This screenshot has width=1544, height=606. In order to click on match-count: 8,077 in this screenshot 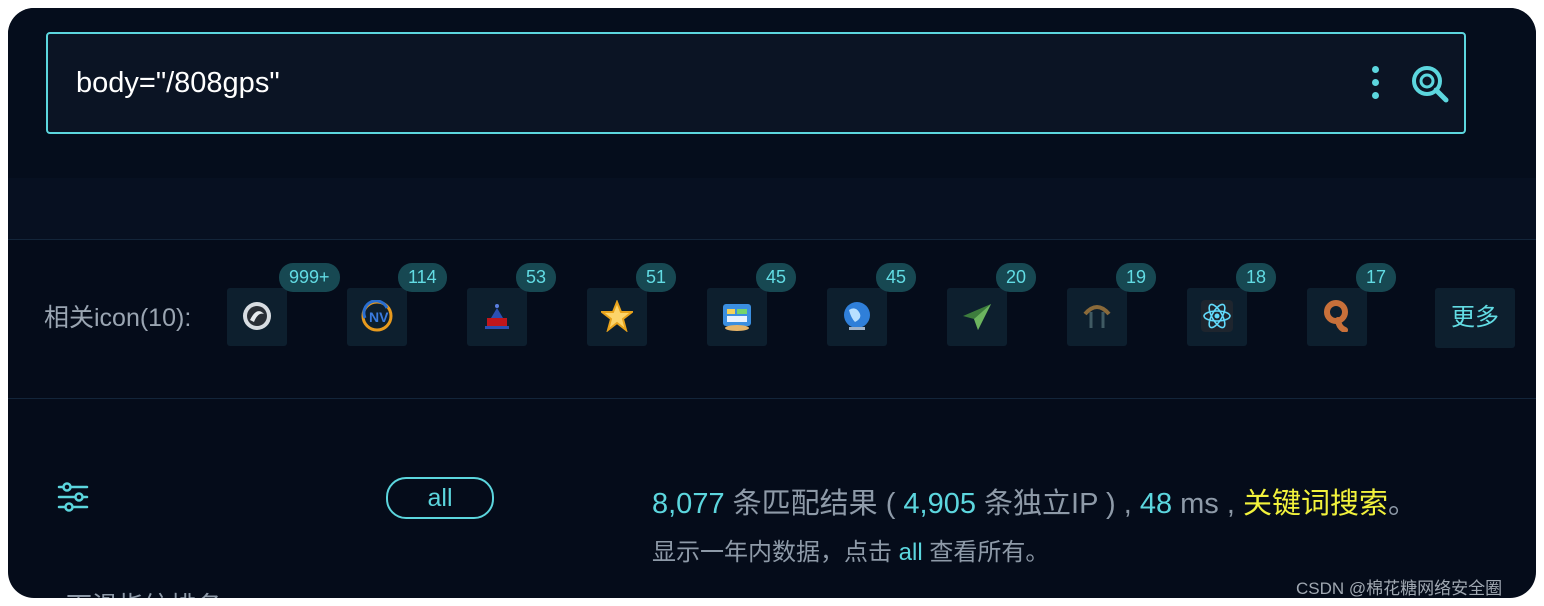, I will do `click(688, 504)`.